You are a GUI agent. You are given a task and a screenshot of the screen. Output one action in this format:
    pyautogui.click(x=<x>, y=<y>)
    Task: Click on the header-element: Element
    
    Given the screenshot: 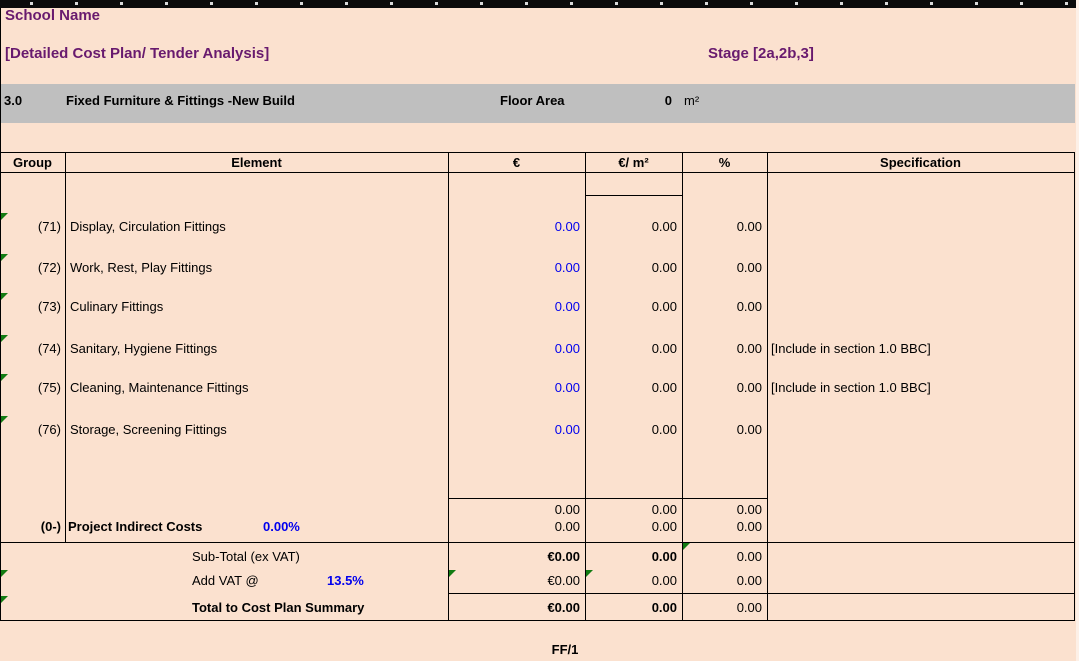 What is the action you would take?
    pyautogui.click(x=256, y=162)
    